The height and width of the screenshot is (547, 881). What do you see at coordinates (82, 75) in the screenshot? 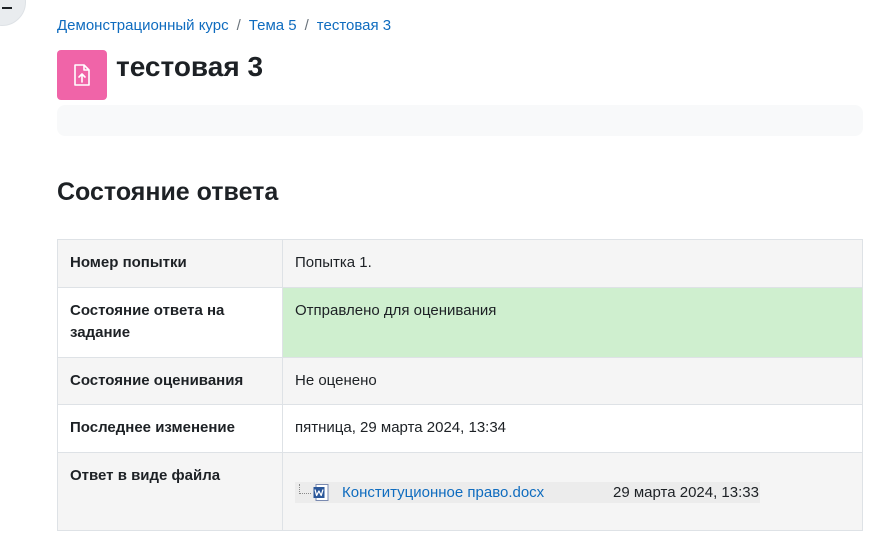
I see `assignment-upload-icon` at bounding box center [82, 75].